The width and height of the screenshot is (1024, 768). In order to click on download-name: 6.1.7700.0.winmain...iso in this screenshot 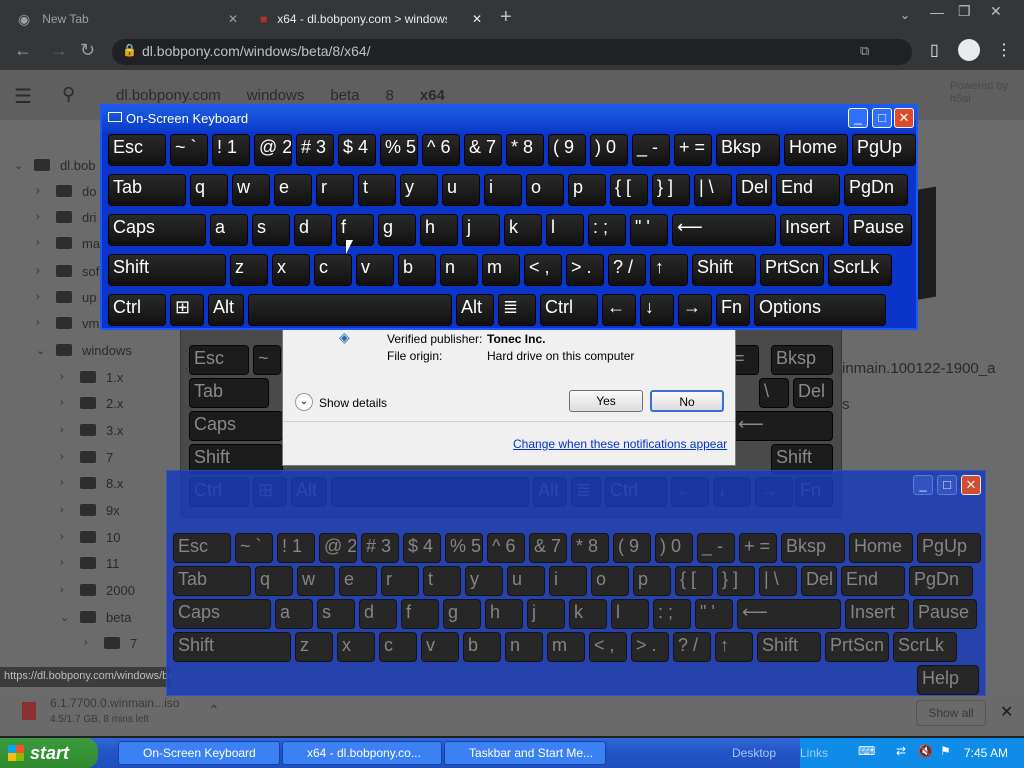, I will do `click(114, 703)`.